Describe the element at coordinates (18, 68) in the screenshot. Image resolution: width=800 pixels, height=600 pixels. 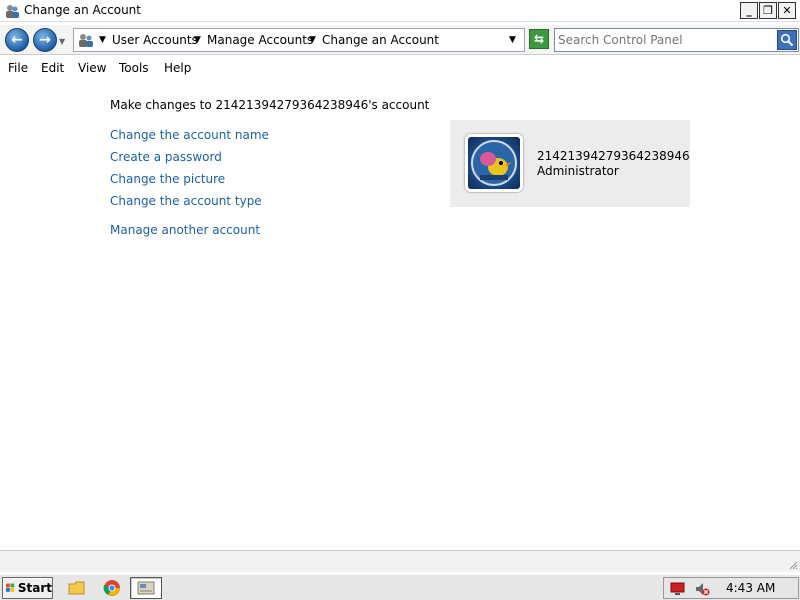
I see `menu-file: File` at that location.